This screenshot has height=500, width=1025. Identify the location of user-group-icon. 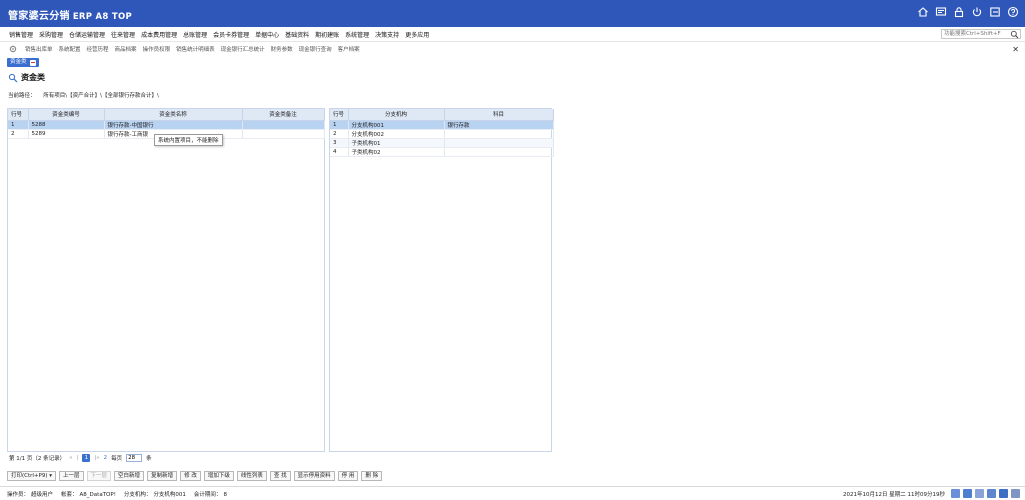
(1015, 493).